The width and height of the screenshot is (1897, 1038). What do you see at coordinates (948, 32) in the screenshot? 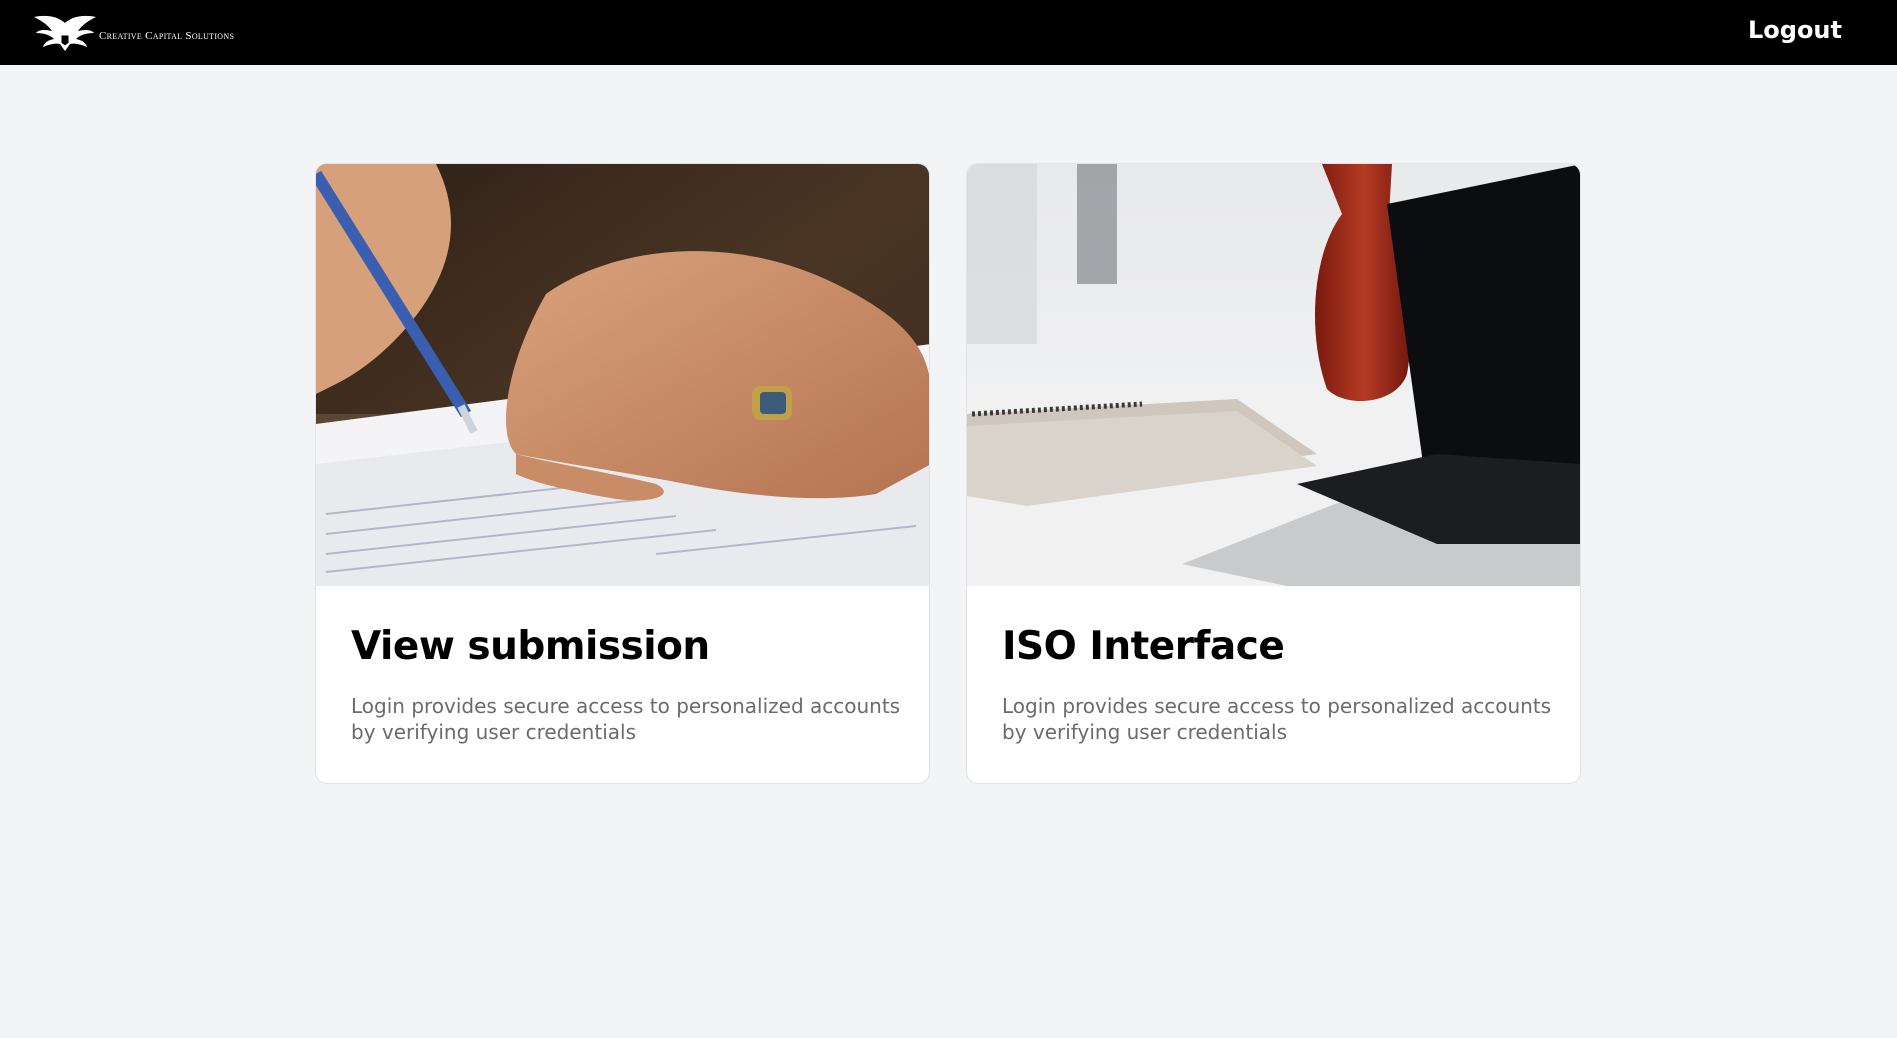
I see `top-navbar: Creative Capital Solutions Logout` at bounding box center [948, 32].